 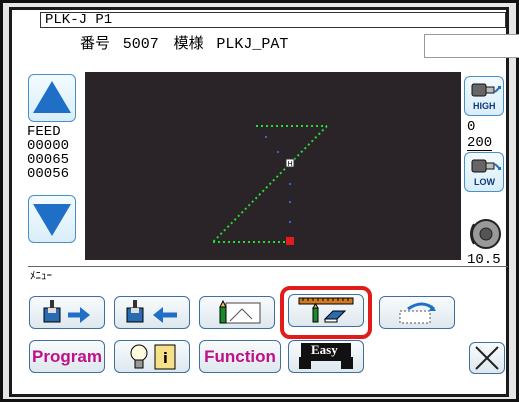 What do you see at coordinates (471, 127) in the screenshot?
I see `speed-value-top: 0` at bounding box center [471, 127].